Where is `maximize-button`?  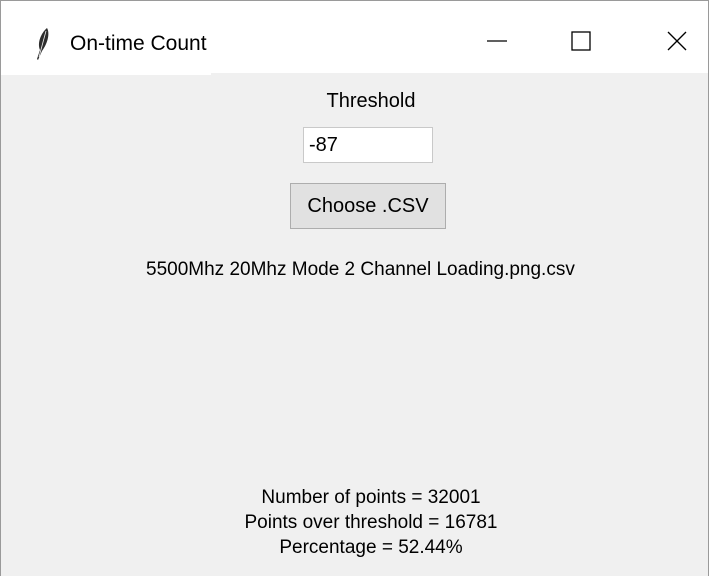 maximize-button is located at coordinates (581, 43).